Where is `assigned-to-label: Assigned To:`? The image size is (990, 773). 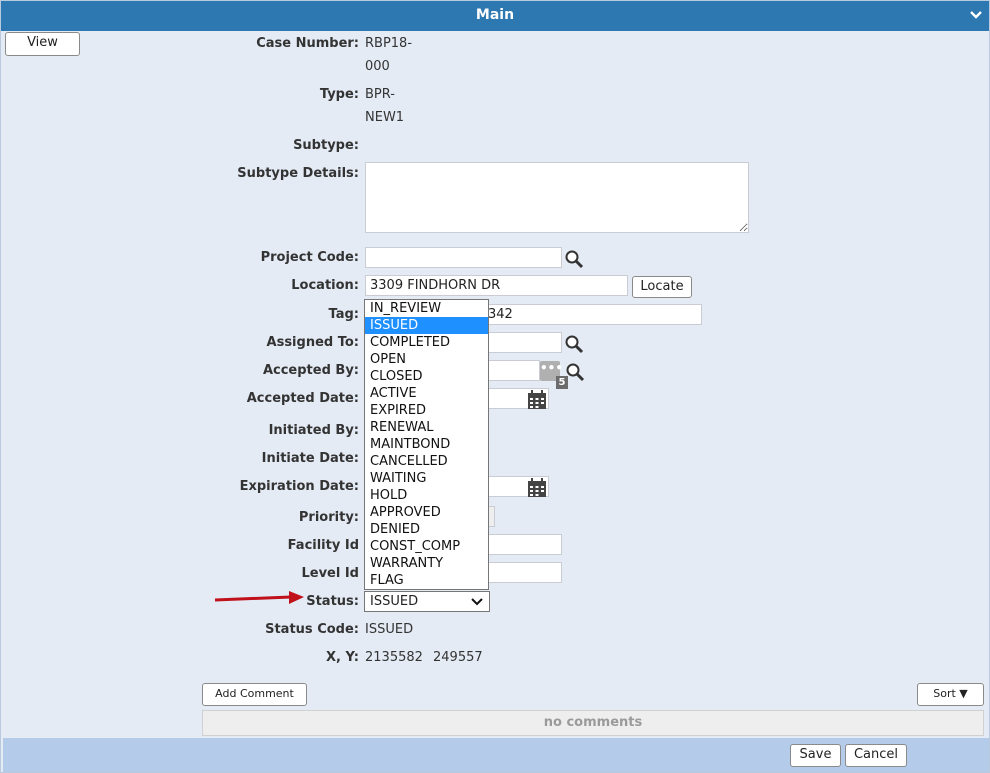
assigned-to-label: Assigned To: is located at coordinates (312, 342).